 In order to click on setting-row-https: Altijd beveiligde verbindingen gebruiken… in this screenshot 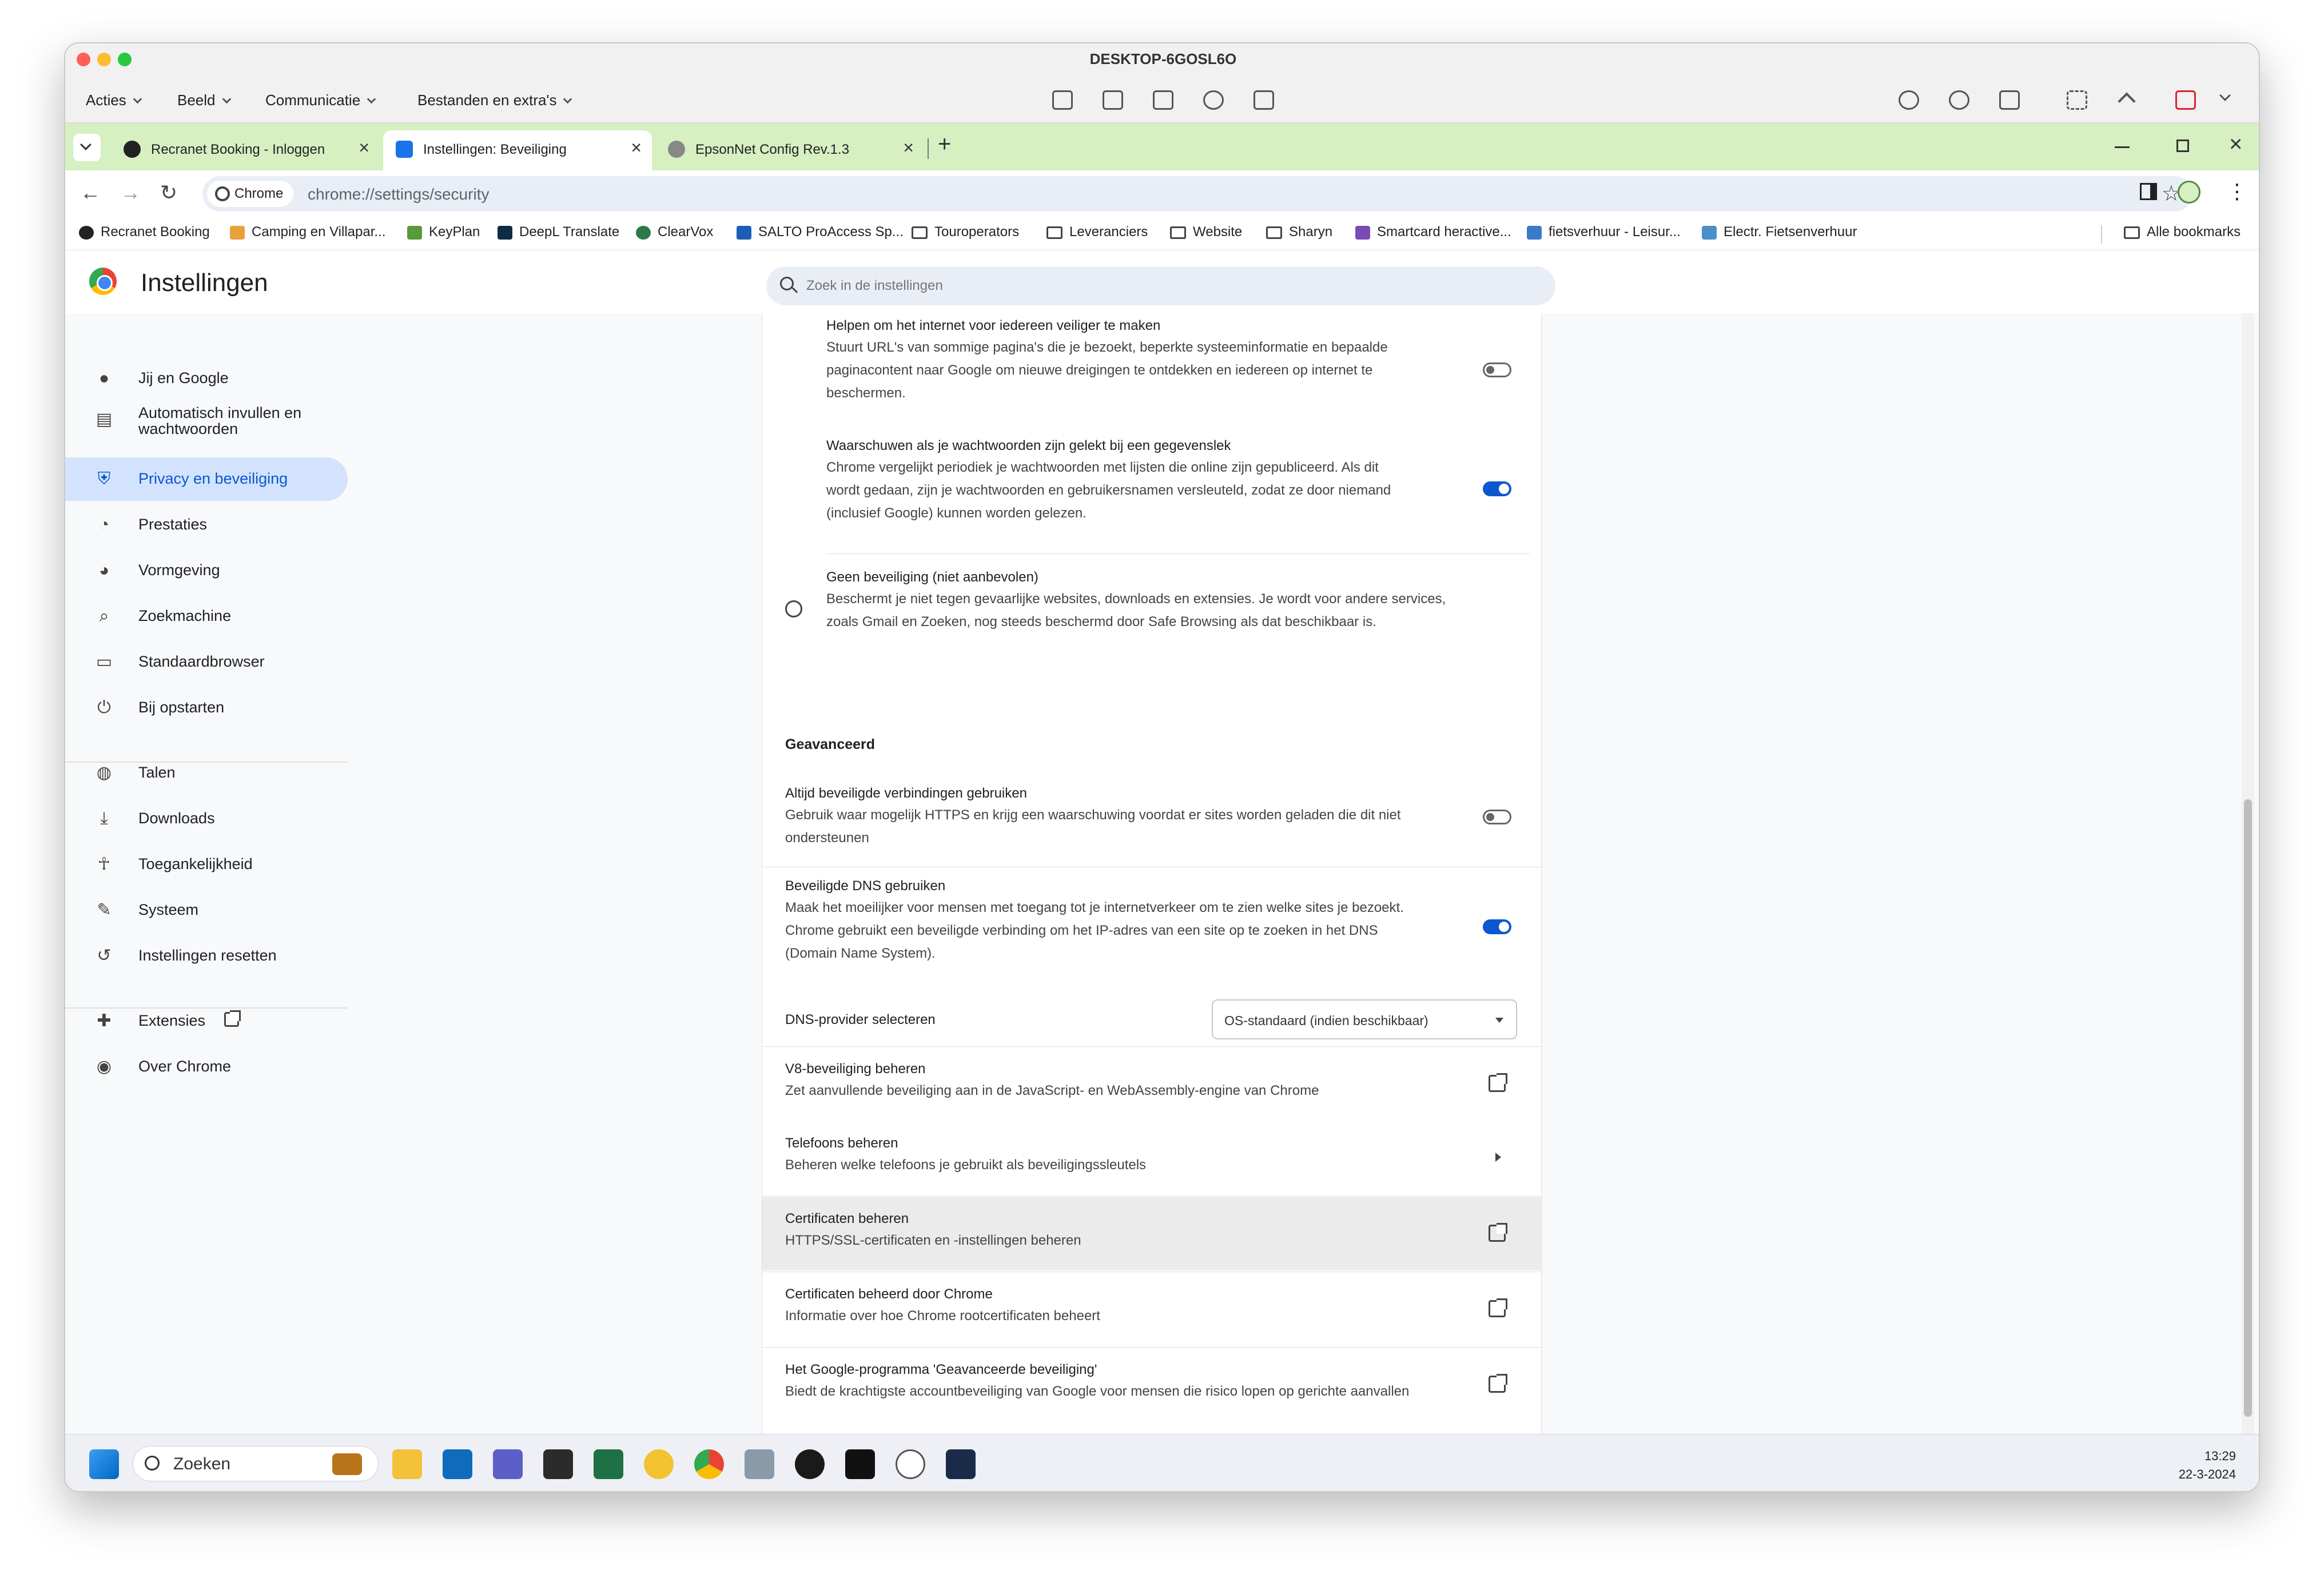, I will do `click(1152, 818)`.